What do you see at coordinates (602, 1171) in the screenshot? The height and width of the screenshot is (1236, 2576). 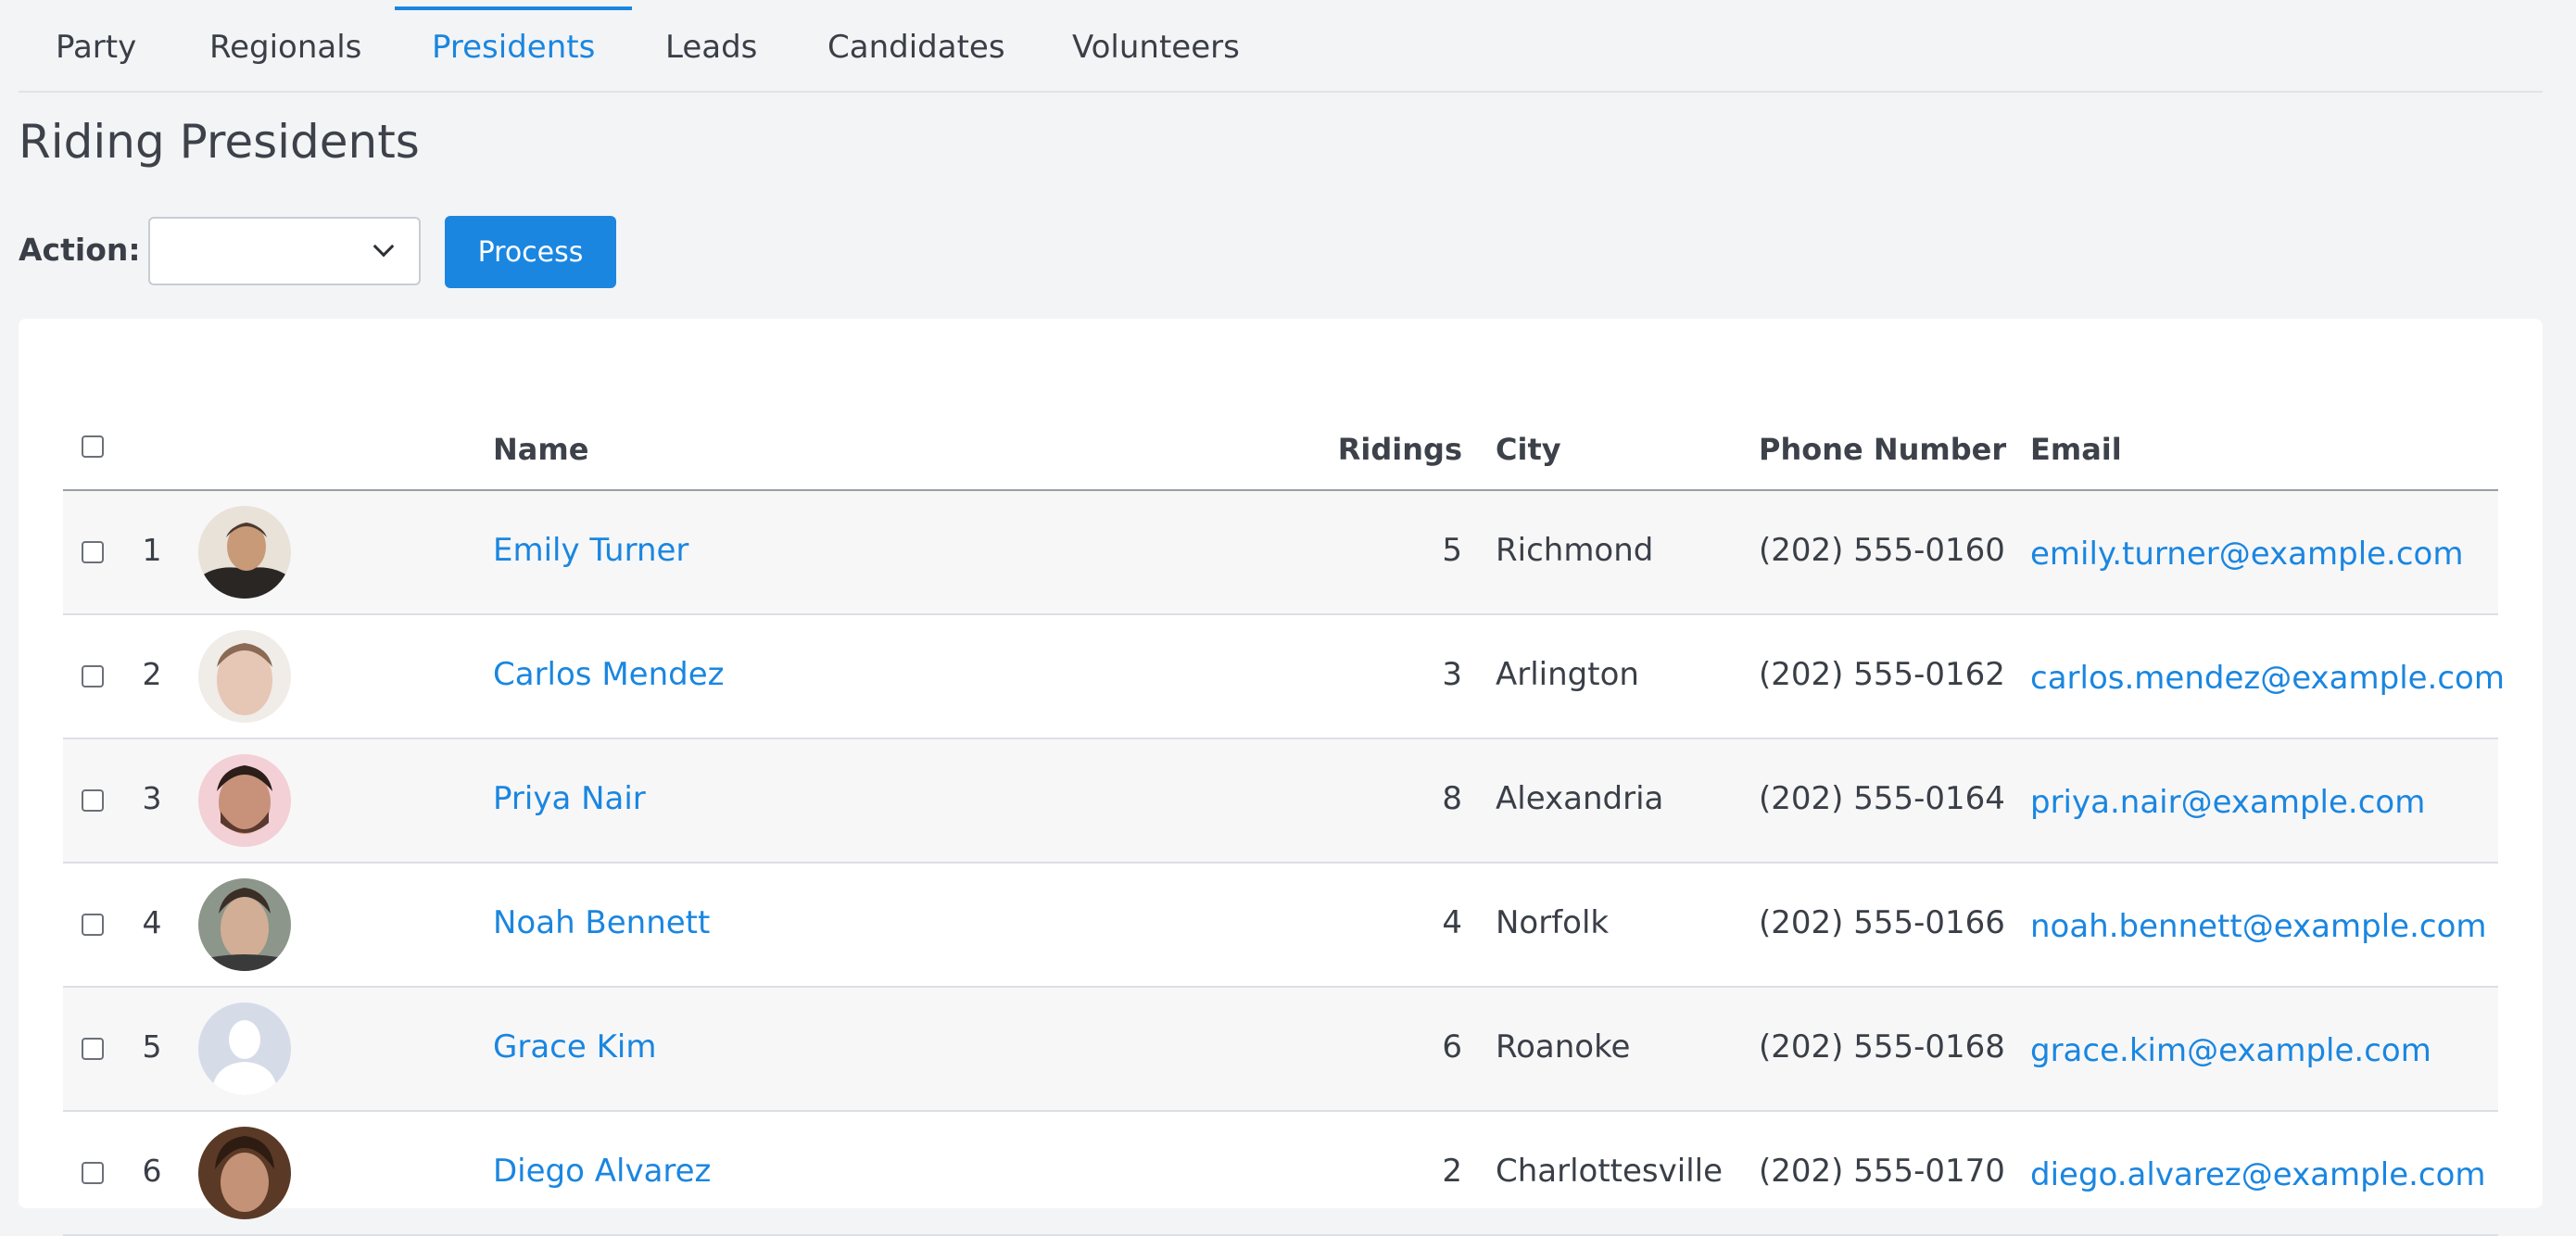 I see `president-name-link: Diego Alvarez` at bounding box center [602, 1171].